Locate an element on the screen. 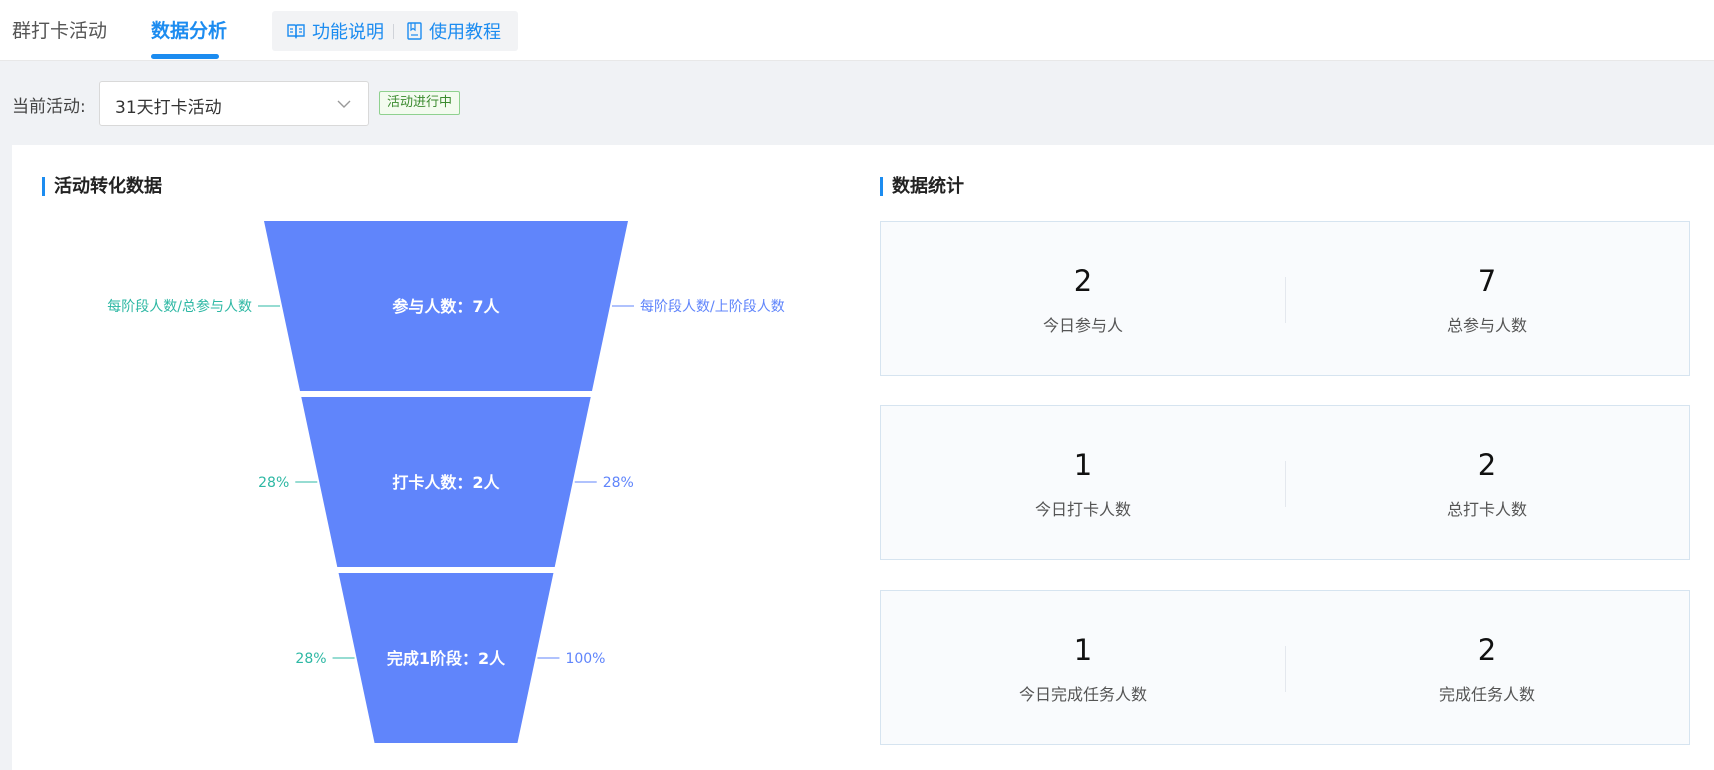 This screenshot has width=1714, height=770. chevron-down-icon is located at coordinates (344, 104).